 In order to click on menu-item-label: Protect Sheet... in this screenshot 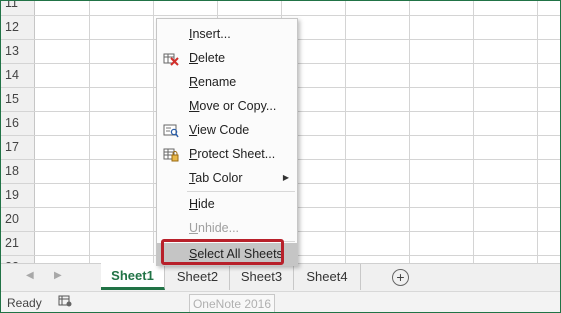, I will do `click(232, 154)`.